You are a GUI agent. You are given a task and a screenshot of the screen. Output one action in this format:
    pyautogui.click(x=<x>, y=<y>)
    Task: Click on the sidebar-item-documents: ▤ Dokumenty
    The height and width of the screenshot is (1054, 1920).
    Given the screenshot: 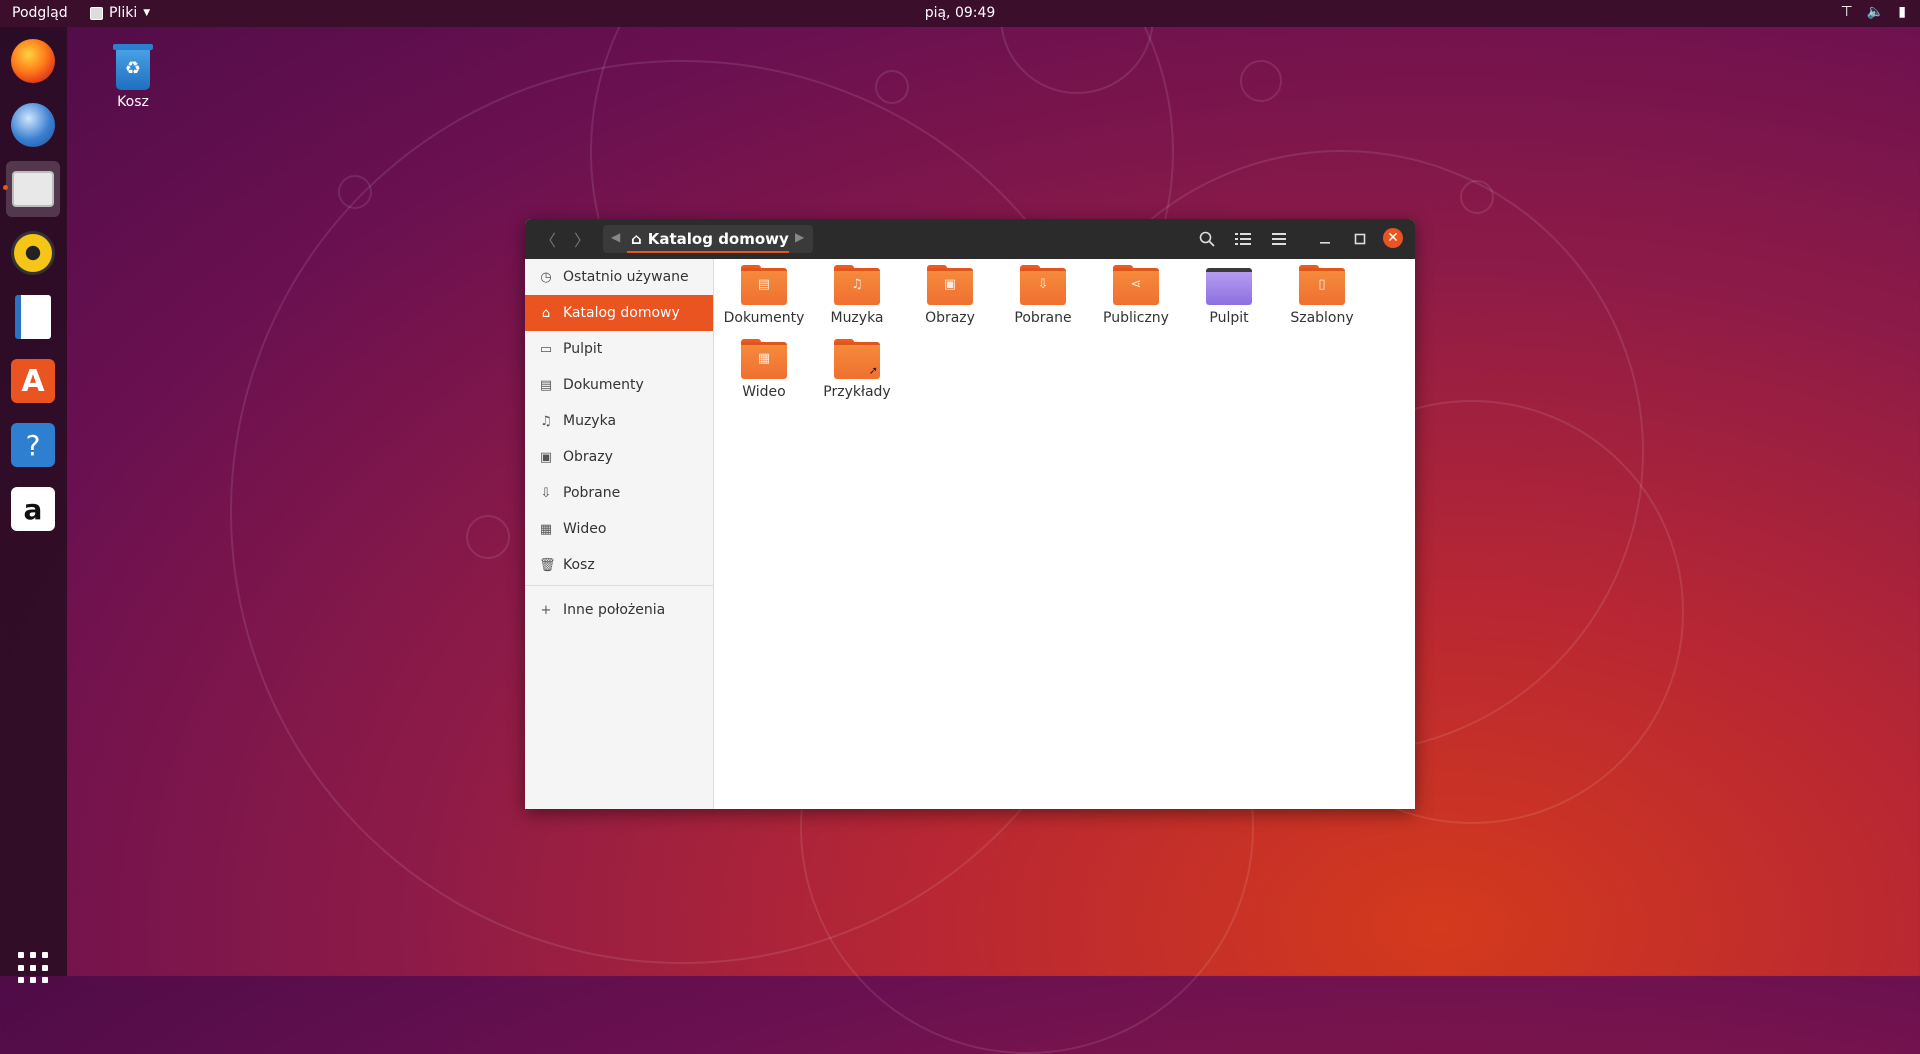 What is the action you would take?
    pyautogui.click(x=619, y=385)
    